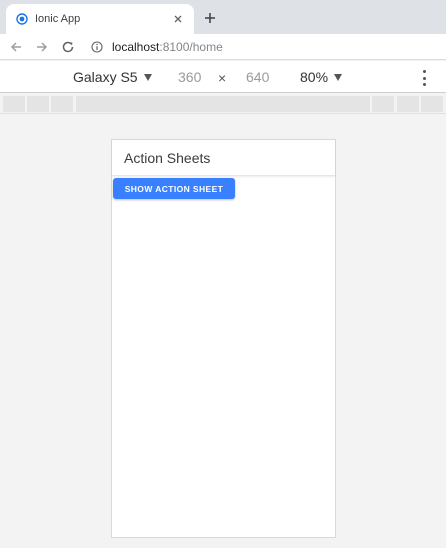 The width and height of the screenshot is (446, 548). Describe the element at coordinates (424, 78) in the screenshot. I see `more-options-icon` at that location.